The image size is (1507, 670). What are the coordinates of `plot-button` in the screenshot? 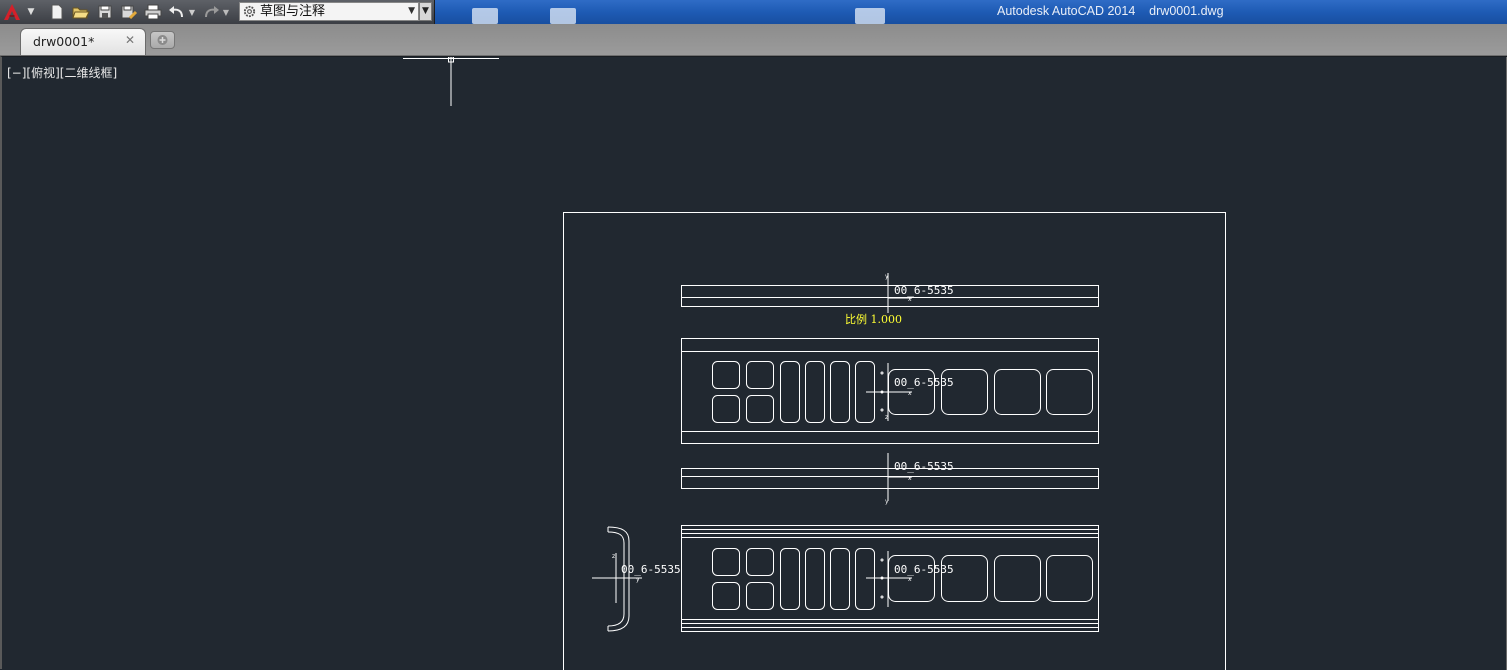 It's located at (153, 12).